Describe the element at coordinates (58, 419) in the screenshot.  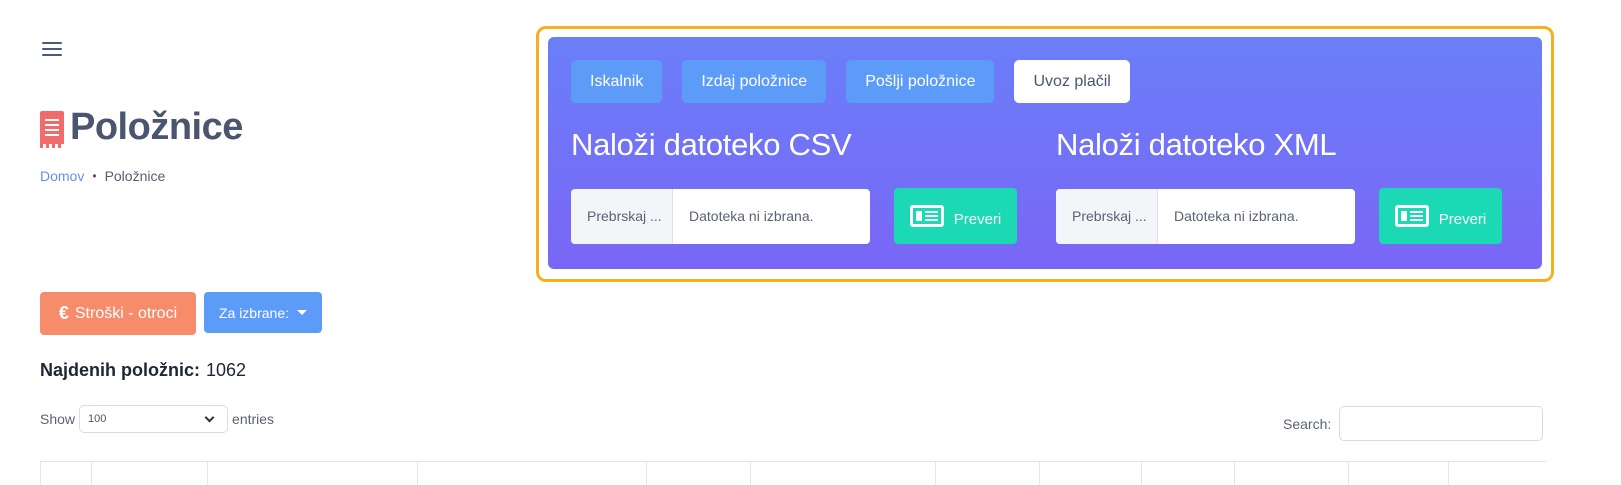
I see `show-label: Show` at that location.